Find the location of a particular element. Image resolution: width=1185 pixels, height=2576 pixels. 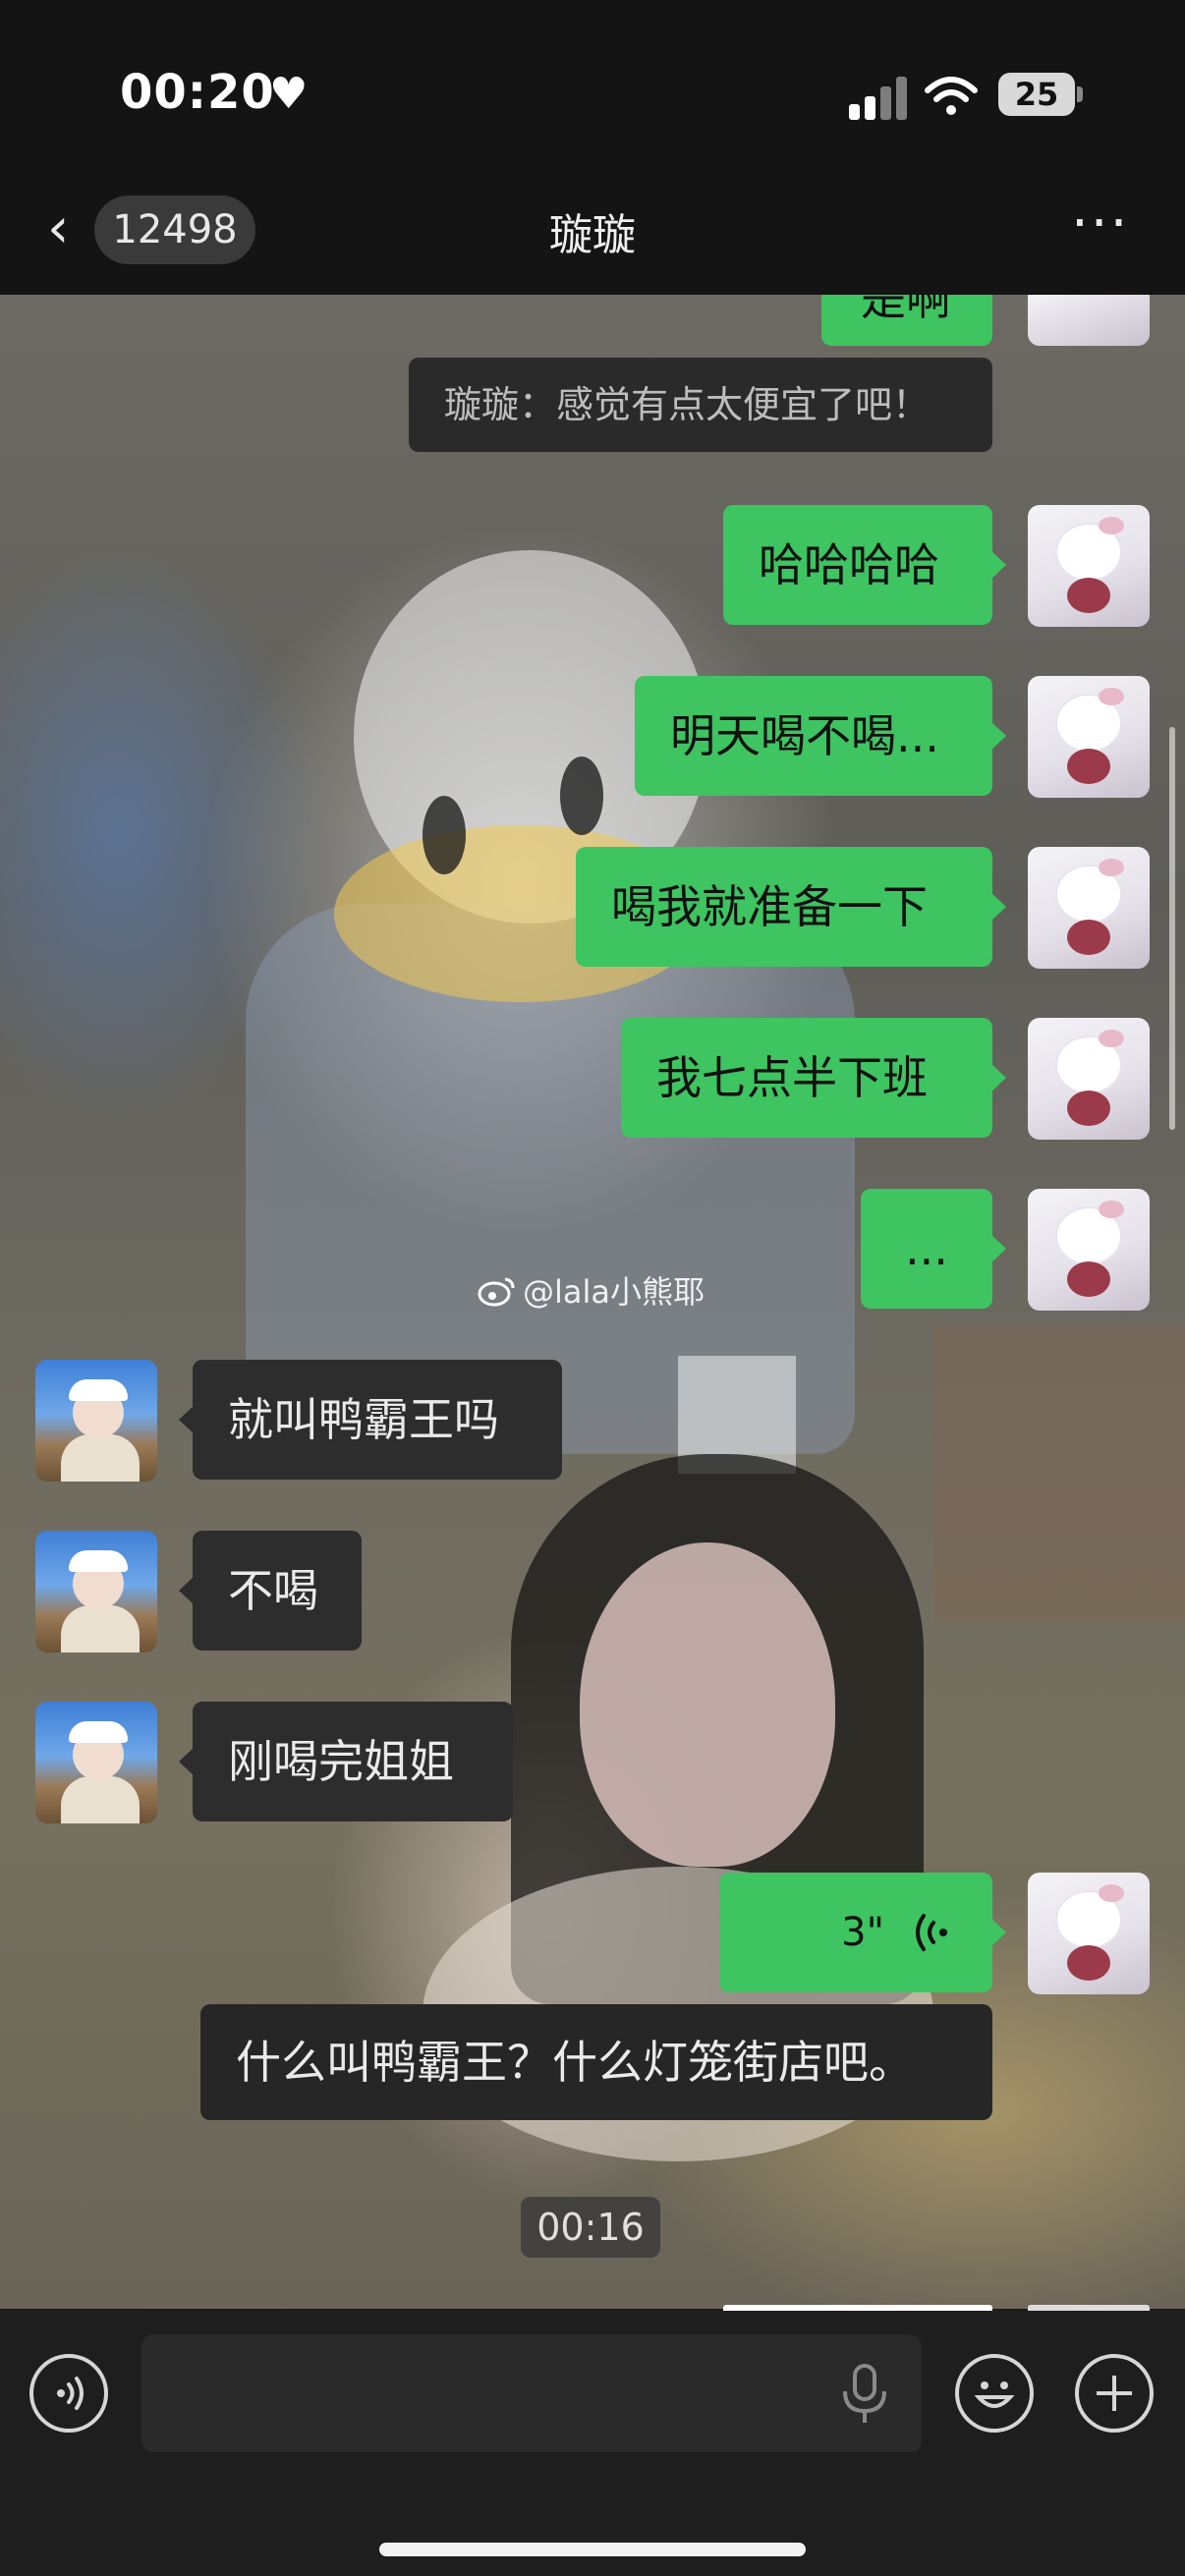

message-bubble-received: 刚喝完姐姐 is located at coordinates (346, 1761).